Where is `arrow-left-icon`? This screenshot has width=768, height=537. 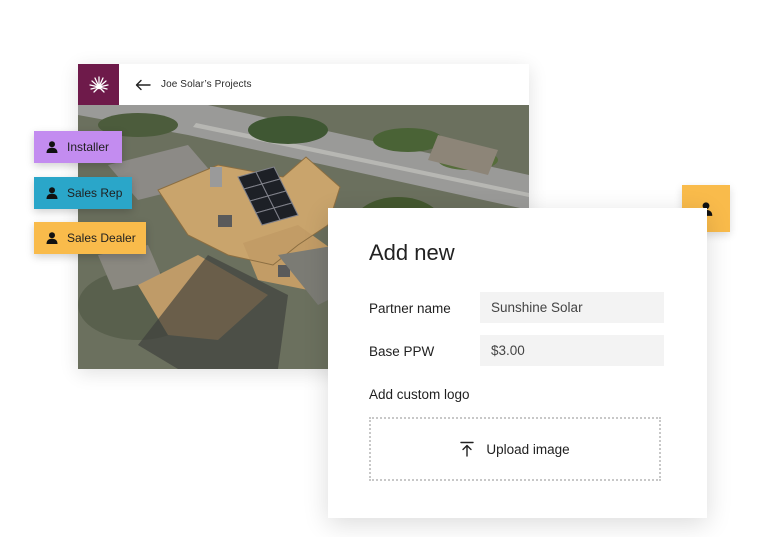 arrow-left-icon is located at coordinates (143, 84).